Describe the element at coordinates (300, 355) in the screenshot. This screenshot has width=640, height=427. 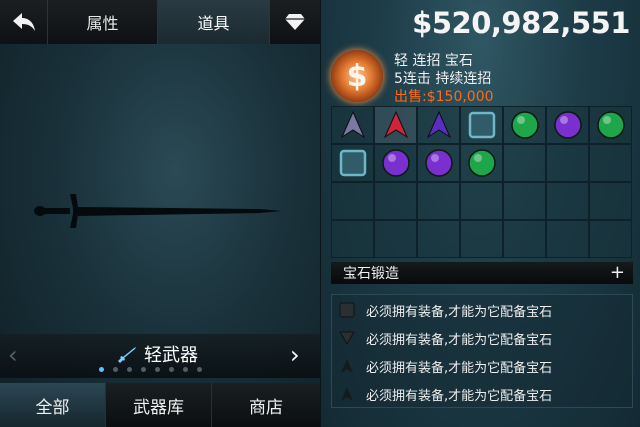
I see `next-category-chevron-icon: ›` at that location.